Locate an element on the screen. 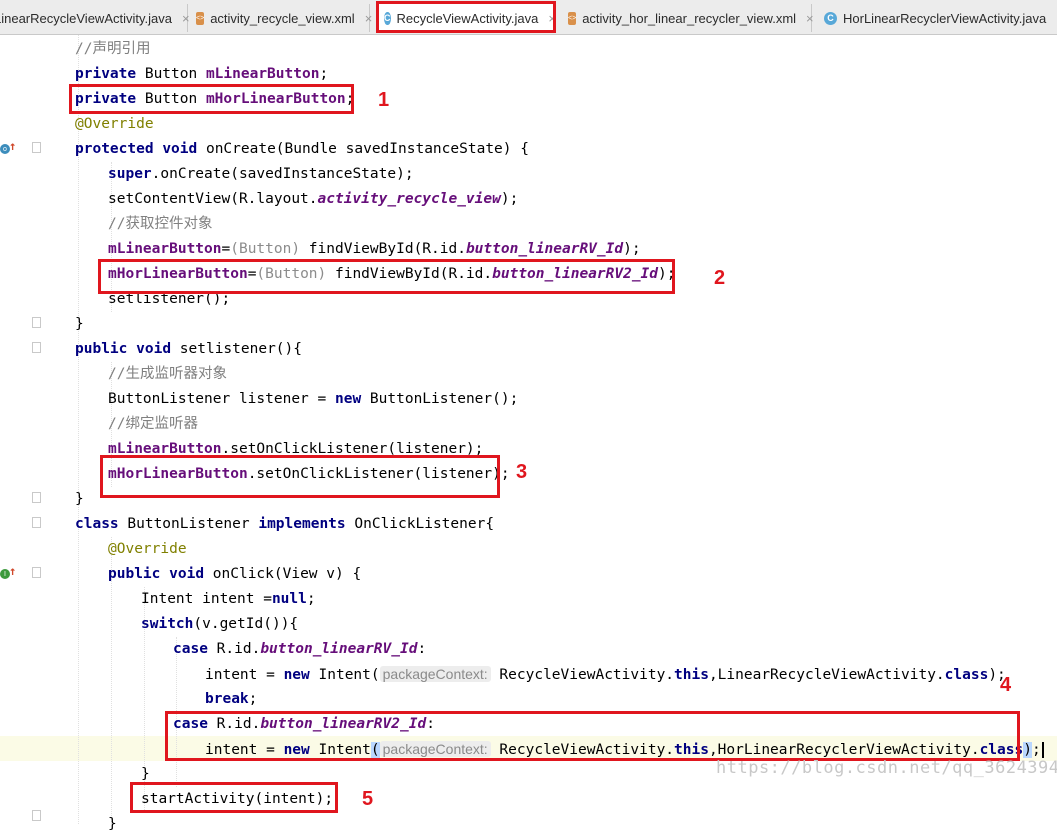  highlight-box-active-tab is located at coordinates (466, 17).